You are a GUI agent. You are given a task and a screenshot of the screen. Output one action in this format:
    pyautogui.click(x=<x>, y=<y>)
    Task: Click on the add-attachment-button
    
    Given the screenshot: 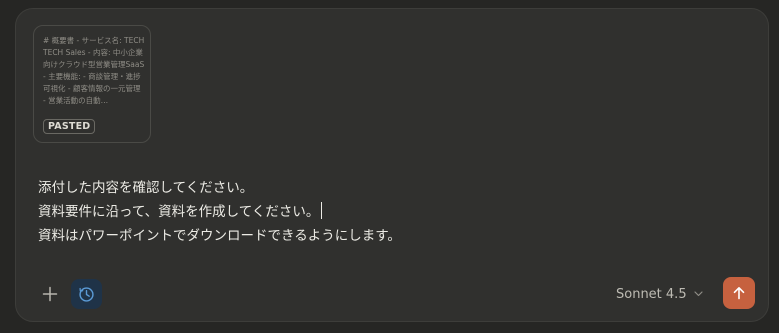 What is the action you would take?
    pyautogui.click(x=50, y=294)
    